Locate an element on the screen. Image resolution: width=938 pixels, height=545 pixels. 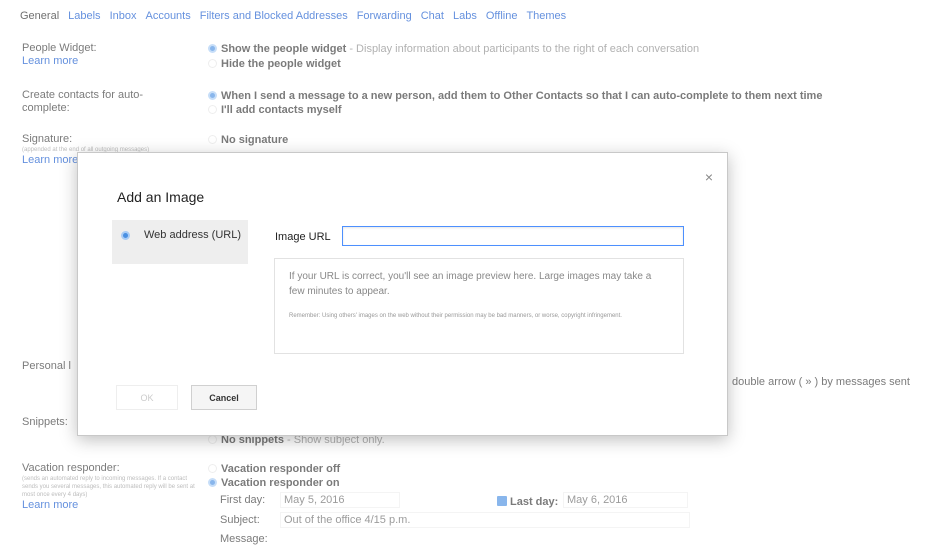
cancel-button: Cancel is located at coordinates (224, 397).